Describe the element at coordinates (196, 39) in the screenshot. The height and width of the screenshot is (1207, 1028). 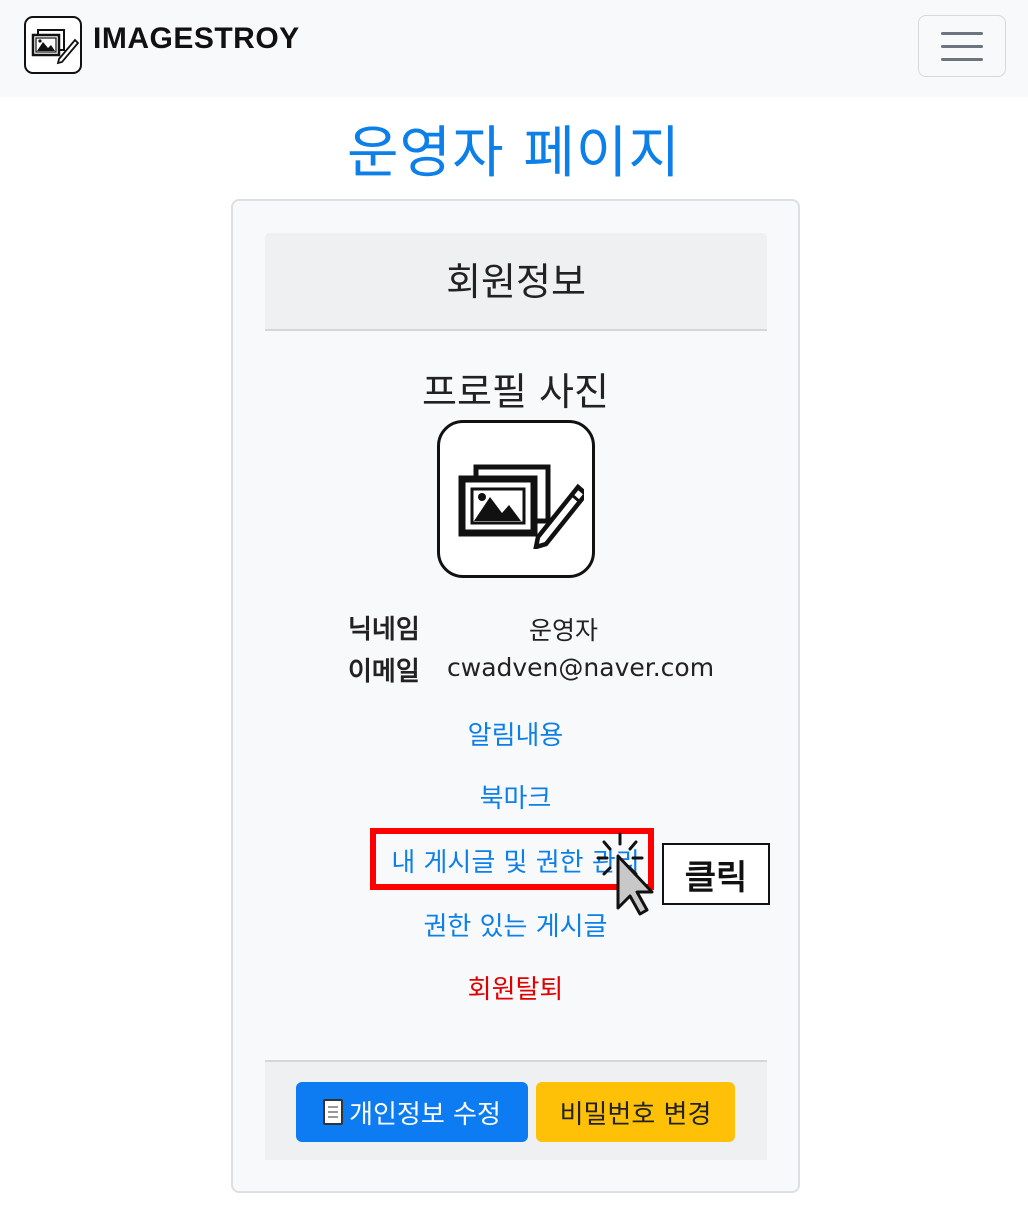
I see `brand-name: IMAGESTROY` at that location.